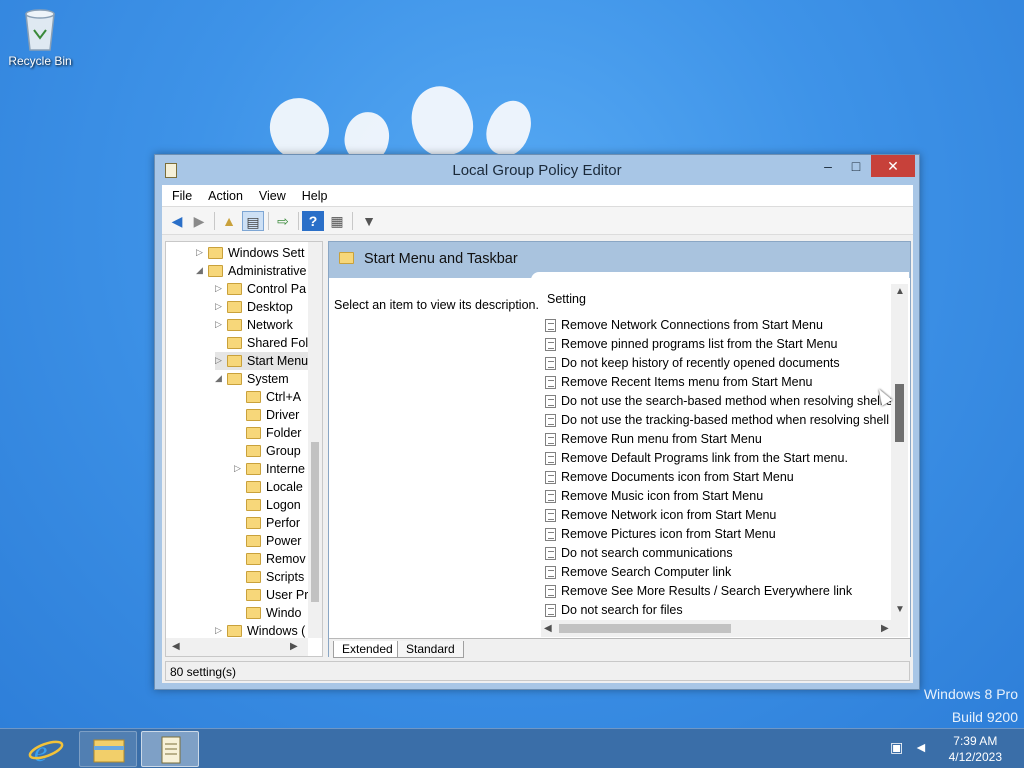 This screenshot has height=768, width=1024. What do you see at coordinates (237, 647) in the screenshot?
I see `tree-horizontal-scrollbar: ◀ ▶` at bounding box center [237, 647].